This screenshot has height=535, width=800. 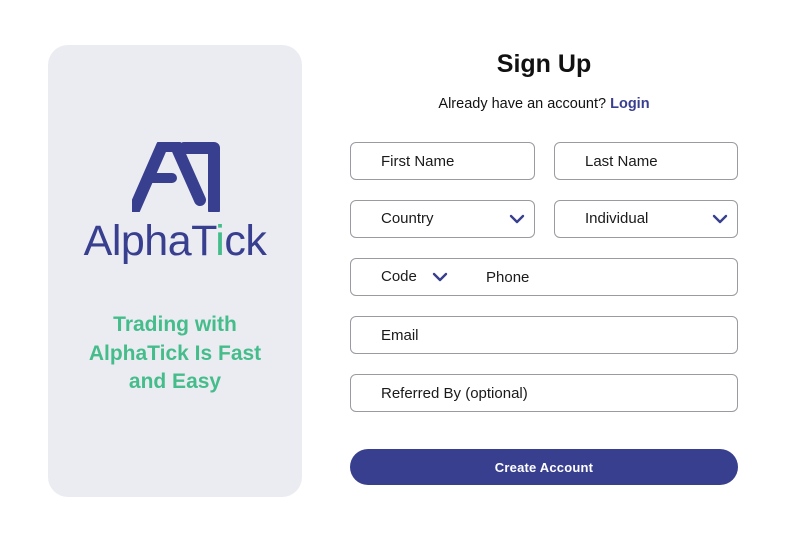 I want to click on account-type-select: Individual, so click(x=646, y=219).